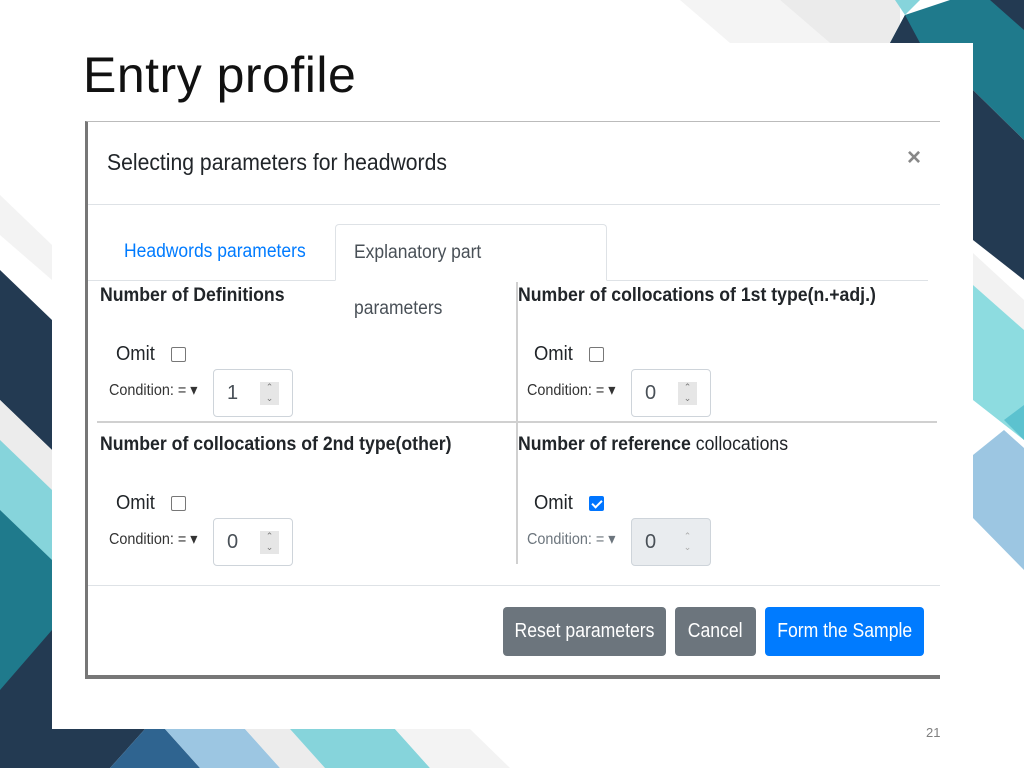  Describe the element at coordinates (844, 631) in the screenshot. I see `form-the-sample-button: Form the Sample` at that location.